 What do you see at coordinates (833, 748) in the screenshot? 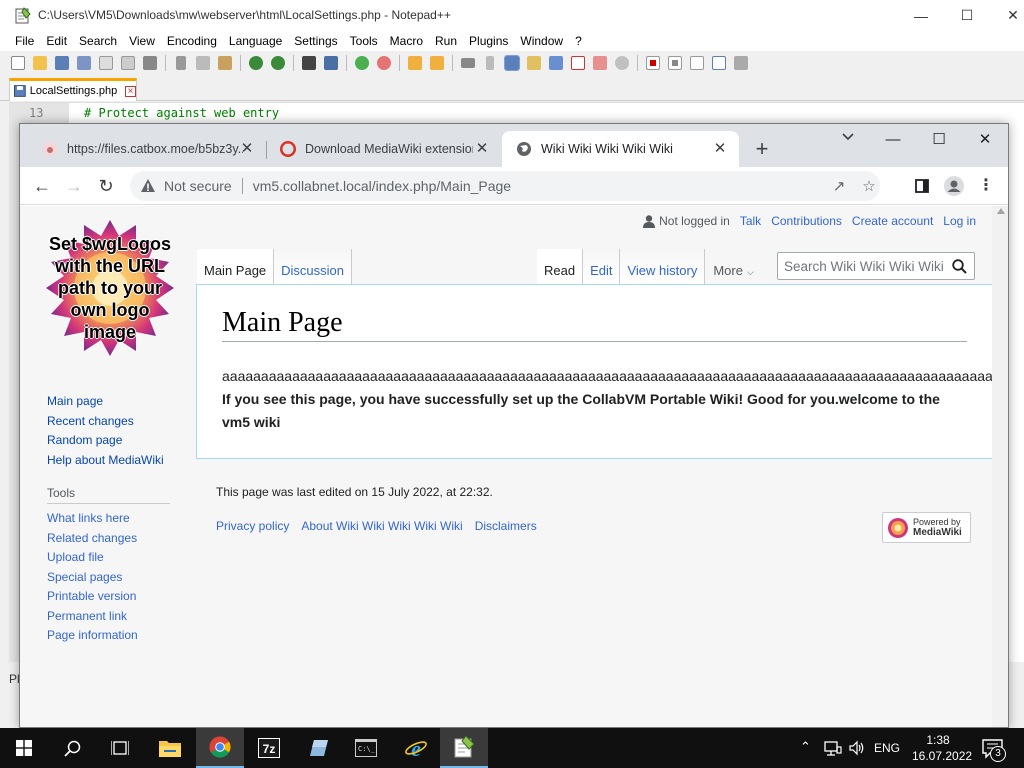
I see `network-icon` at bounding box center [833, 748].